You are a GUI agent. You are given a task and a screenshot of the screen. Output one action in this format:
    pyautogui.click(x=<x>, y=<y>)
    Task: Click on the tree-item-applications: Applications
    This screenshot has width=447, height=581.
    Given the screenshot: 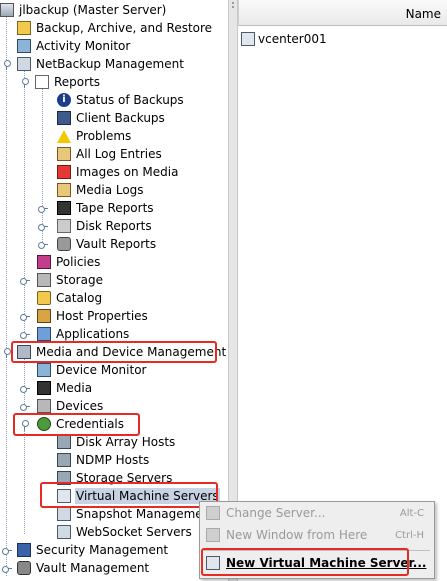 What is the action you would take?
    pyautogui.click(x=83, y=334)
    